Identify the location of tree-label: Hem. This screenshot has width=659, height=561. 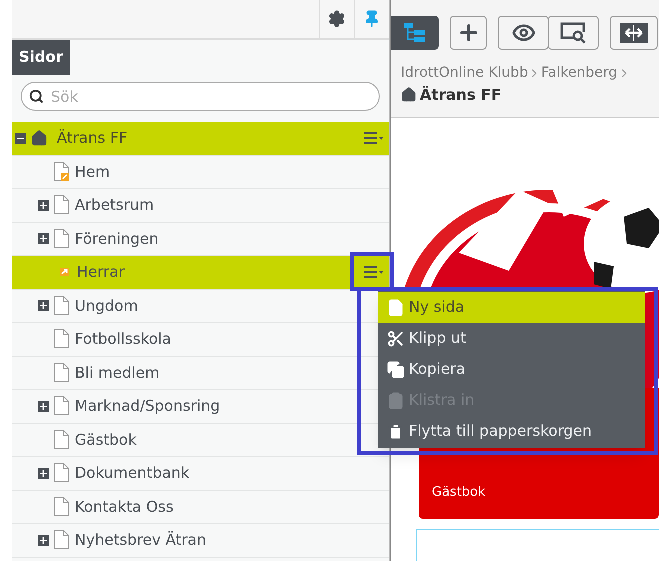
(93, 172).